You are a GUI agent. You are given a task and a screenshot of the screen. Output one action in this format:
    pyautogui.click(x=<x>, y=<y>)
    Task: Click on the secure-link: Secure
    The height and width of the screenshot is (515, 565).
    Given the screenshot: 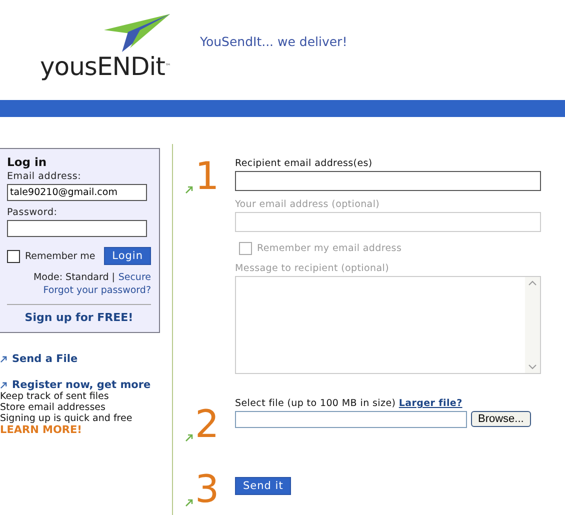 What is the action you would take?
    pyautogui.click(x=134, y=277)
    